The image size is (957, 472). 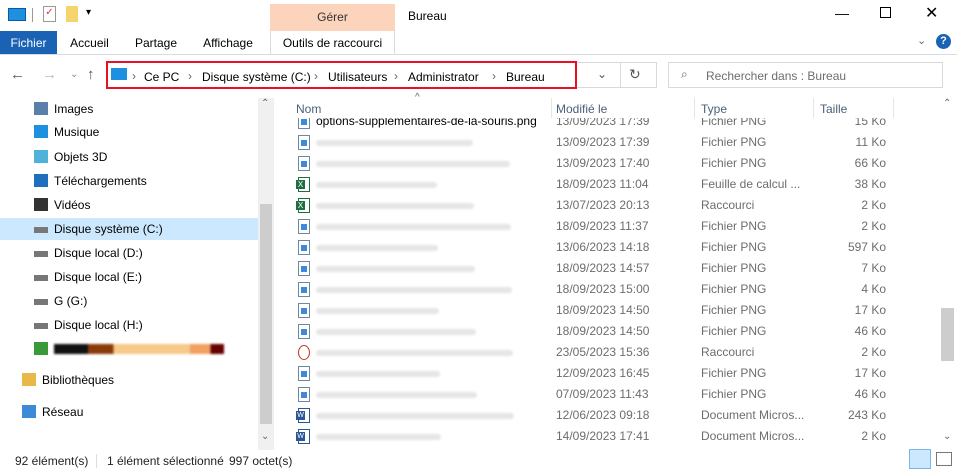 I want to click on address-dropdown-icon: ⌄, so click(x=602, y=74).